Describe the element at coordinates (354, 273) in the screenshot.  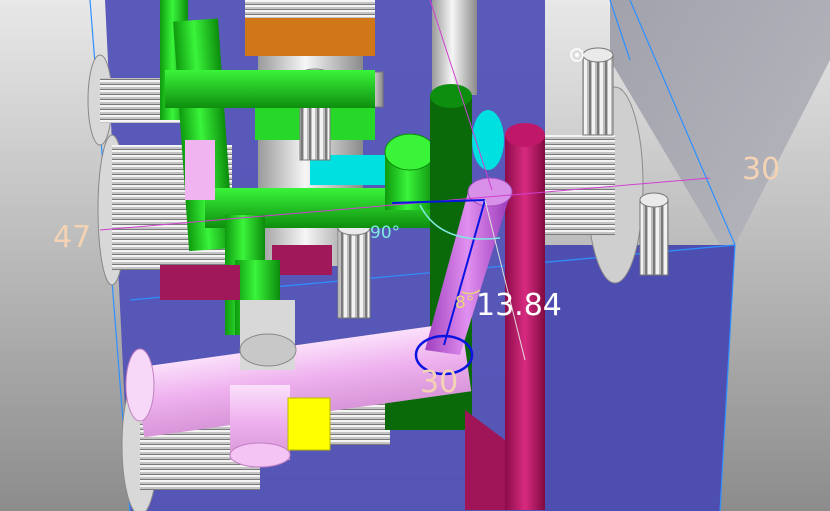
I see `fitting-center-bottom` at that location.